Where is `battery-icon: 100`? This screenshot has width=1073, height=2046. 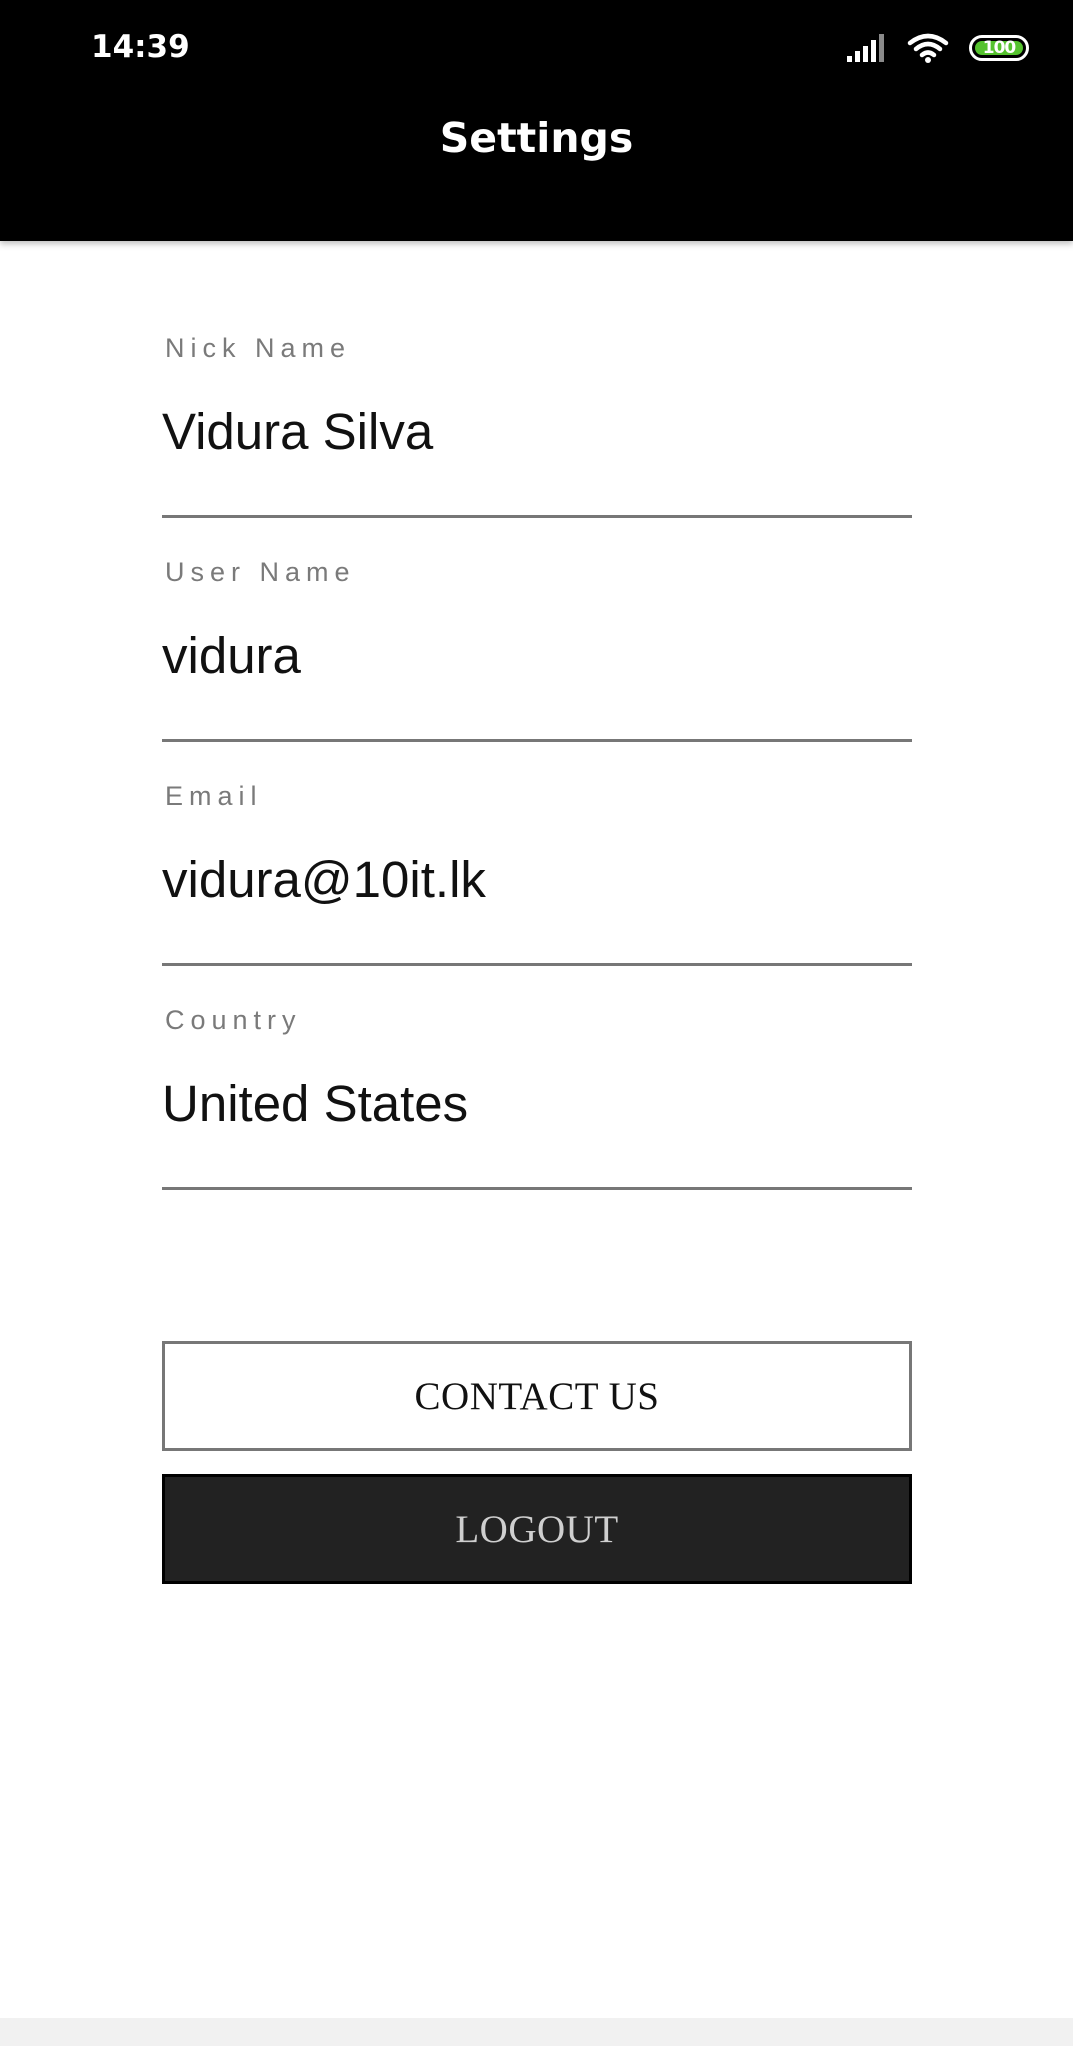 battery-icon: 100 is located at coordinates (999, 48).